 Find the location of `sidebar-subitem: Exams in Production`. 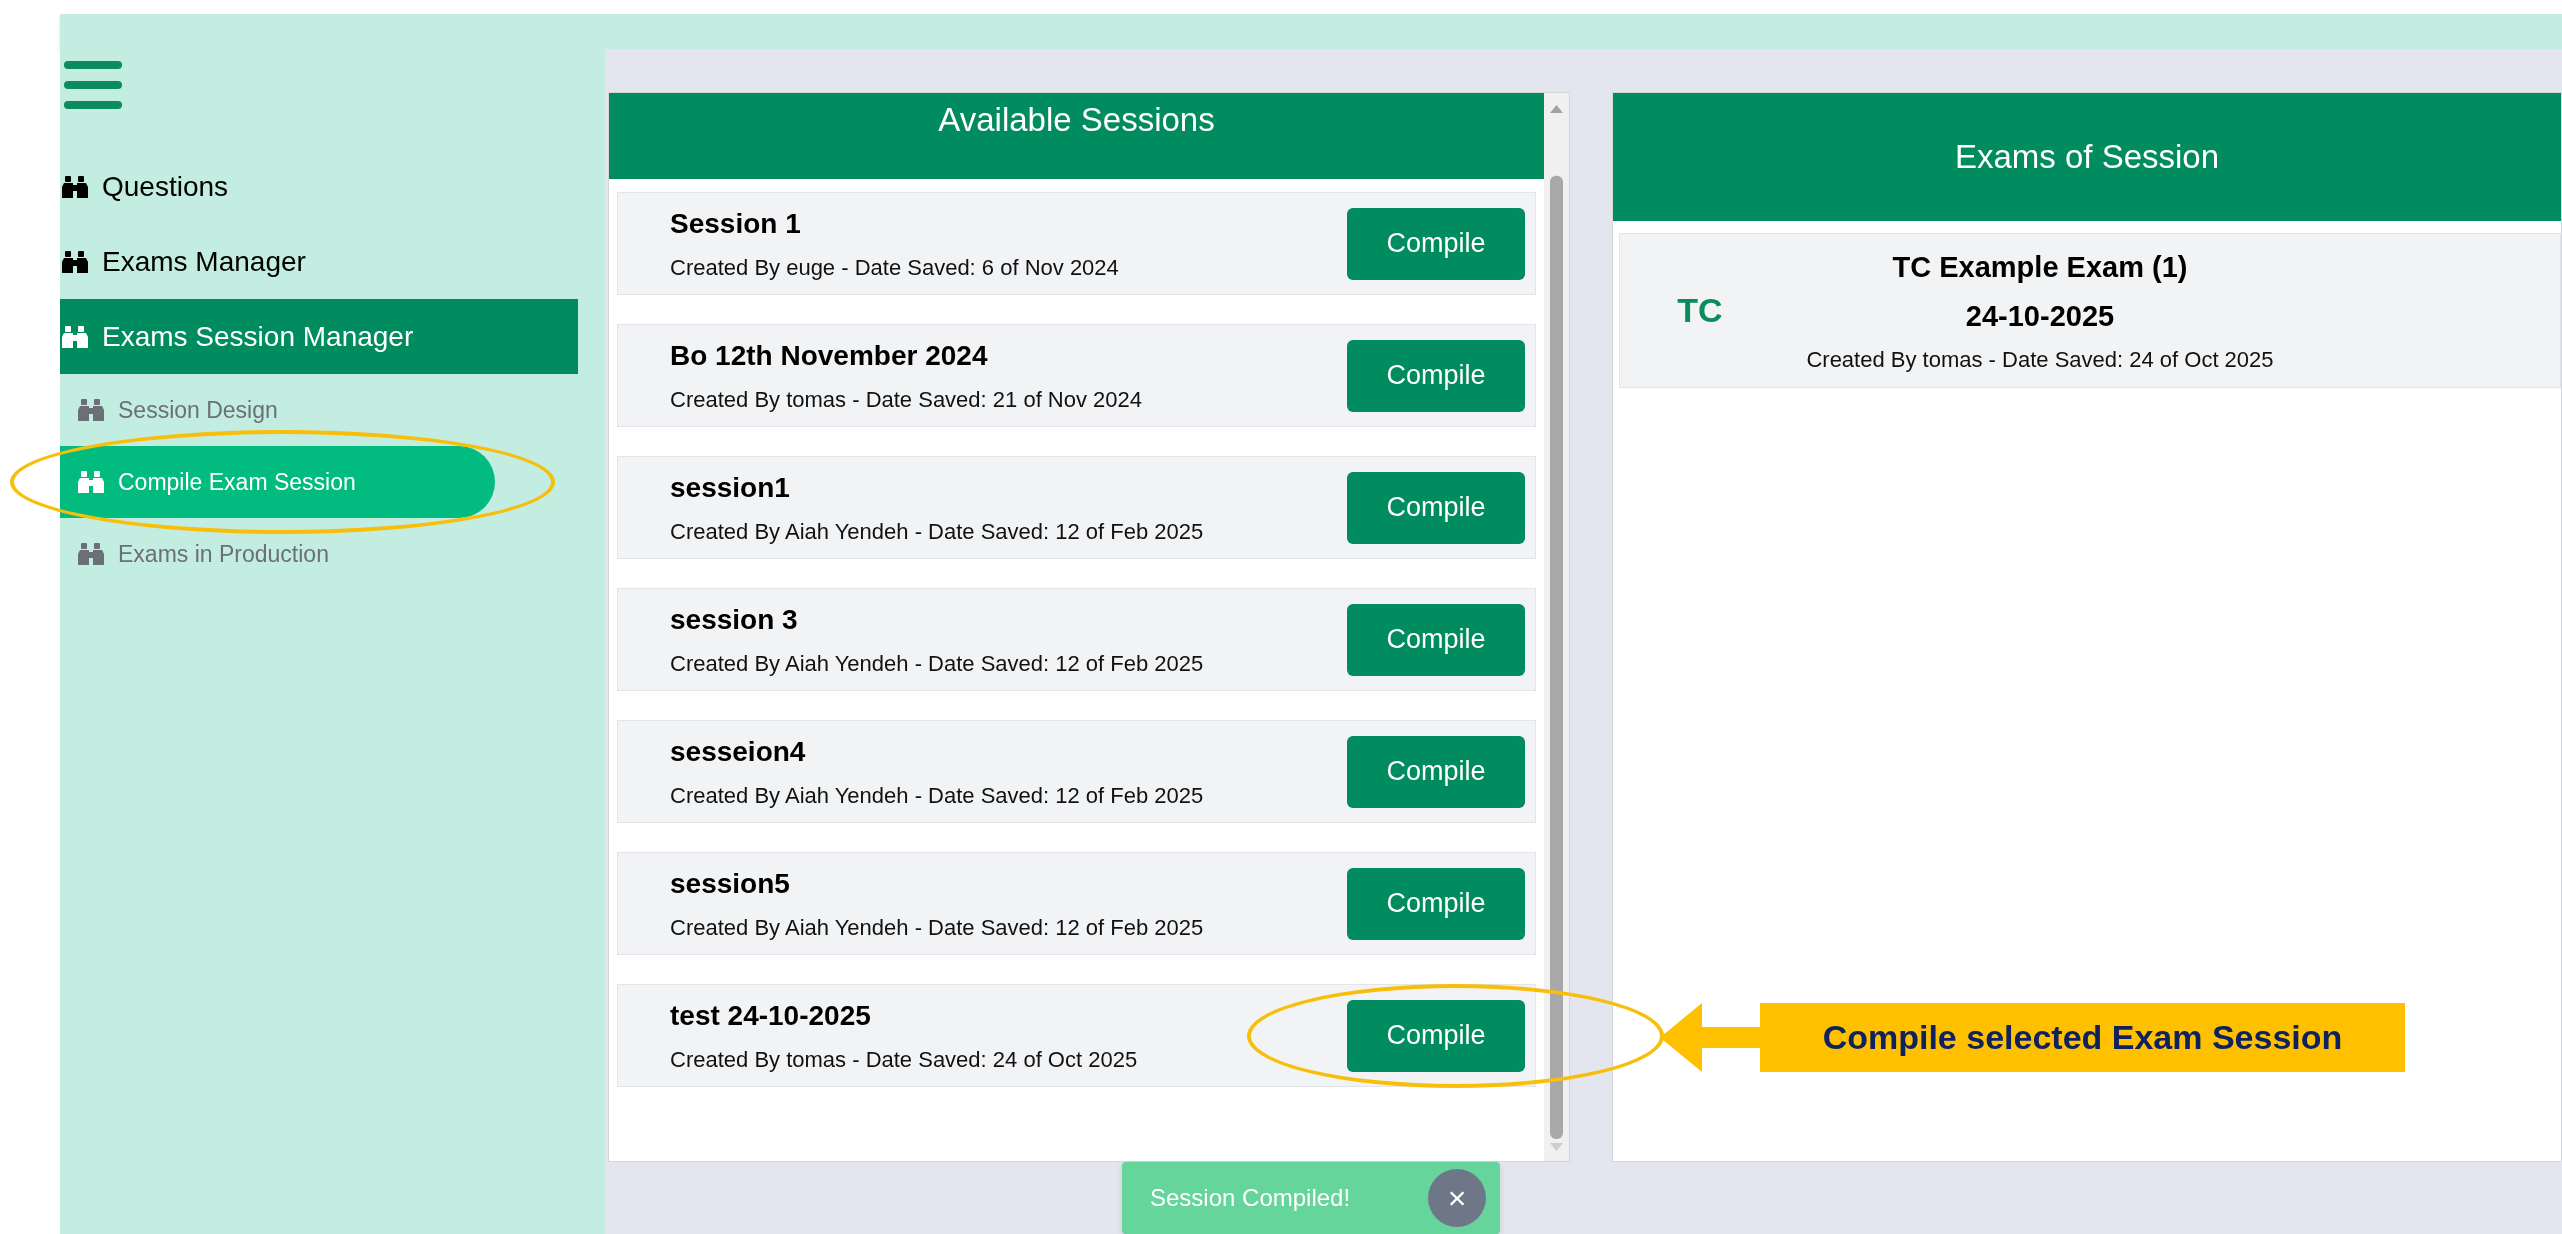

sidebar-subitem: Exams in Production is located at coordinates (277, 554).